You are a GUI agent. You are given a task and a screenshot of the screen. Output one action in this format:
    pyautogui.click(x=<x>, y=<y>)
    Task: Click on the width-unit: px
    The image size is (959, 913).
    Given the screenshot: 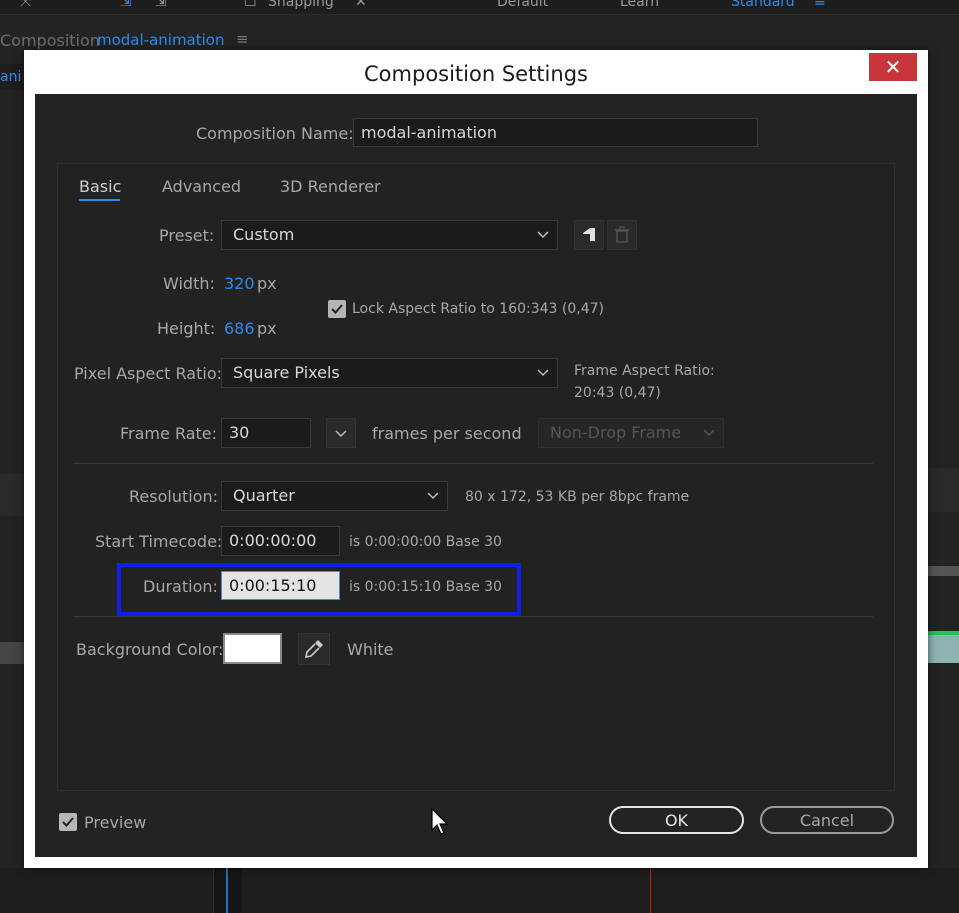 What is the action you would take?
    pyautogui.click(x=267, y=283)
    